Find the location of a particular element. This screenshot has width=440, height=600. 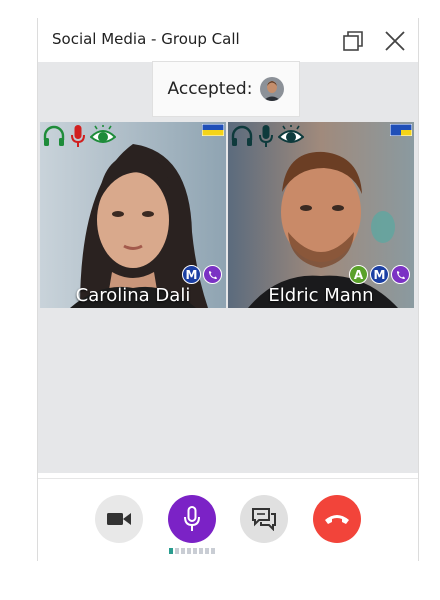

chat-button is located at coordinates (264, 519).